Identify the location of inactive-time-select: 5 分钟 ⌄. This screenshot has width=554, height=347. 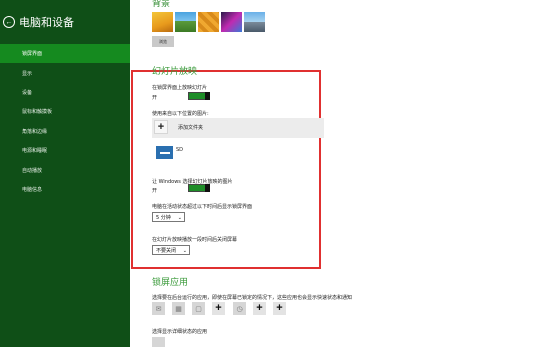
(168, 217).